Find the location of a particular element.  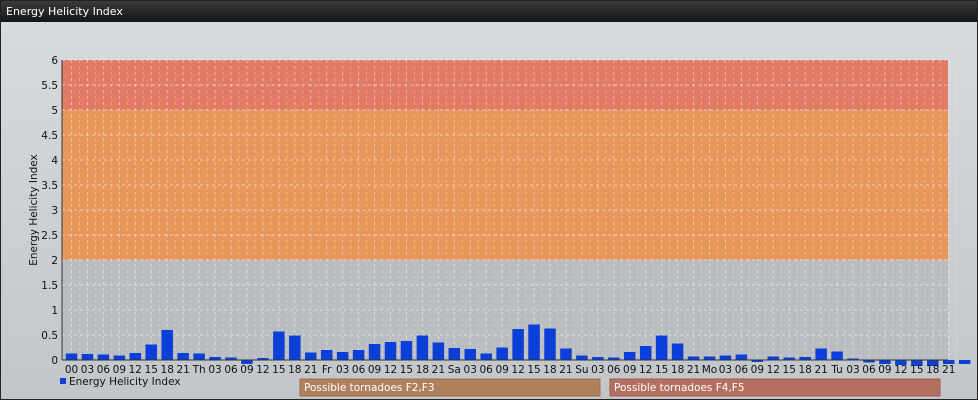

y-tick-label: 5.5 is located at coordinates (49, 86).